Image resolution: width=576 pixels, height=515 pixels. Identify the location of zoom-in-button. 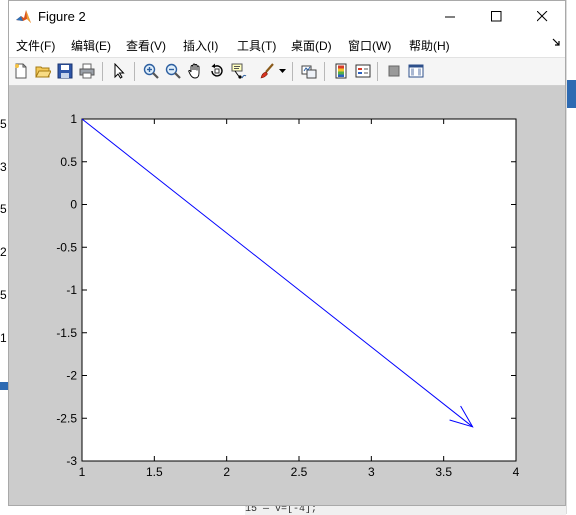
(151, 71).